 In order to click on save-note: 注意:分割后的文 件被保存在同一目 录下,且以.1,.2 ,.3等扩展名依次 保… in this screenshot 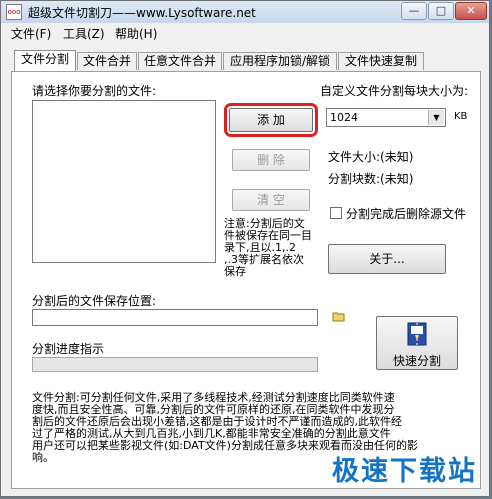, I will do `click(274, 248)`.